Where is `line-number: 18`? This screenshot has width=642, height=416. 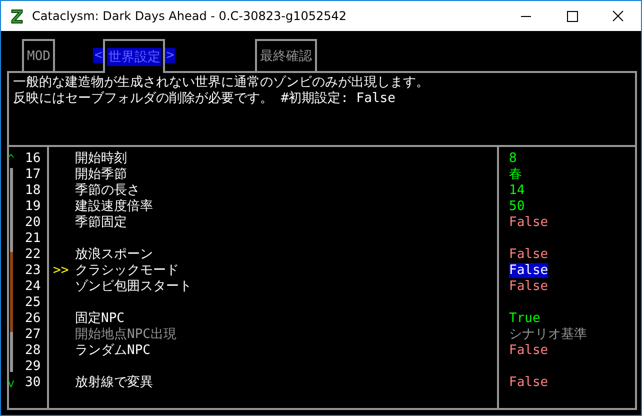 line-number: 18 is located at coordinates (32, 191).